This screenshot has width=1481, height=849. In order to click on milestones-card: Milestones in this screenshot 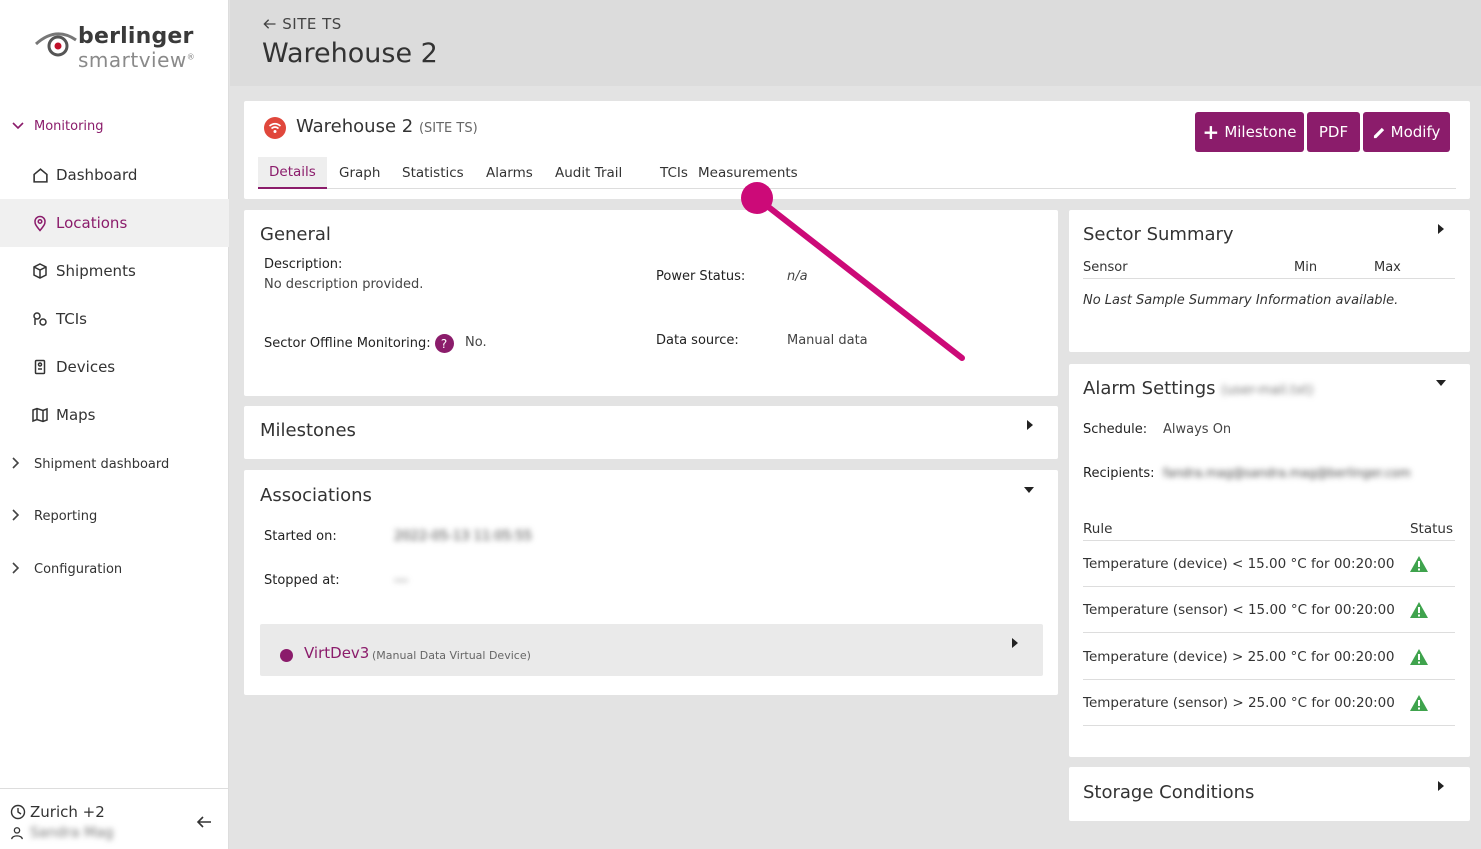, I will do `click(651, 432)`.